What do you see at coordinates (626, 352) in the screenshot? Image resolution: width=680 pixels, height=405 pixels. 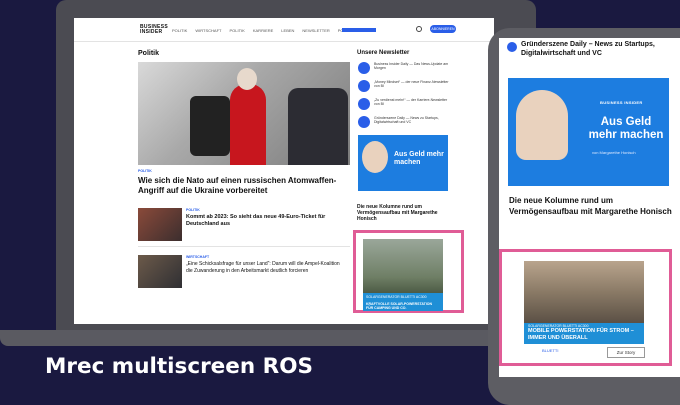 I see `ad-cta-button: Zur Story` at bounding box center [626, 352].